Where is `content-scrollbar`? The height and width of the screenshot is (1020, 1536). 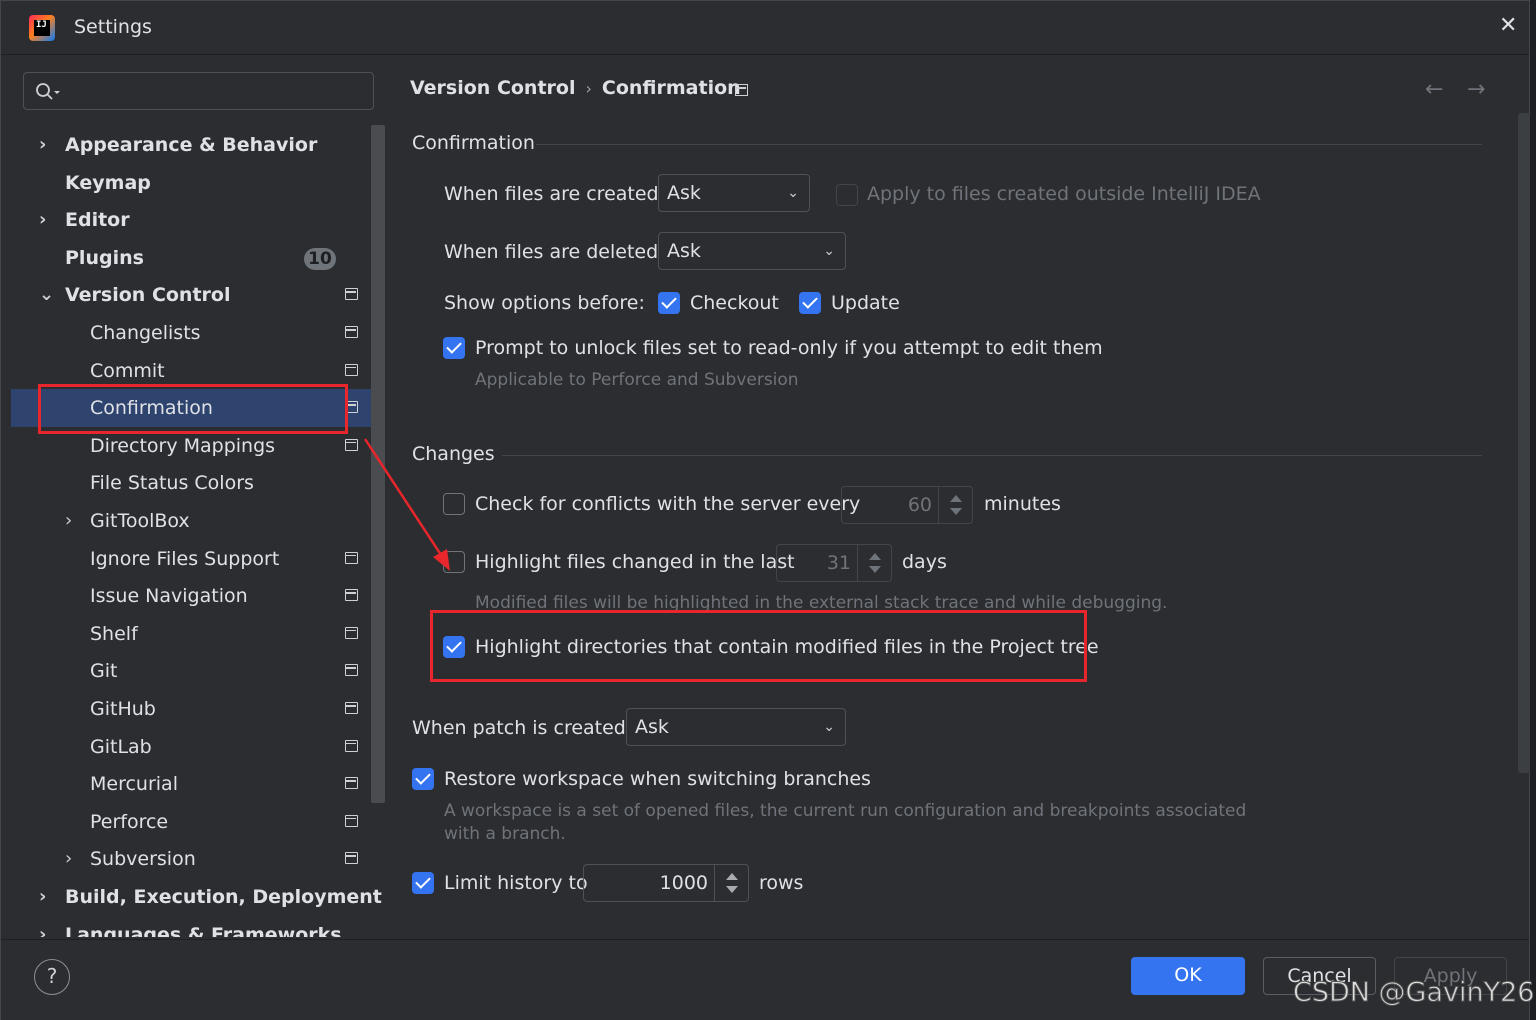
content-scrollbar is located at coordinates (1524, 443).